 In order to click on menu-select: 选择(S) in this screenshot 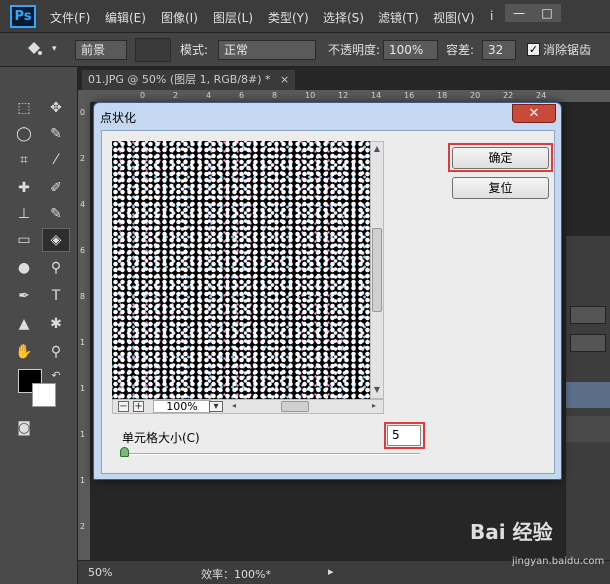, I will do `click(343, 17)`.